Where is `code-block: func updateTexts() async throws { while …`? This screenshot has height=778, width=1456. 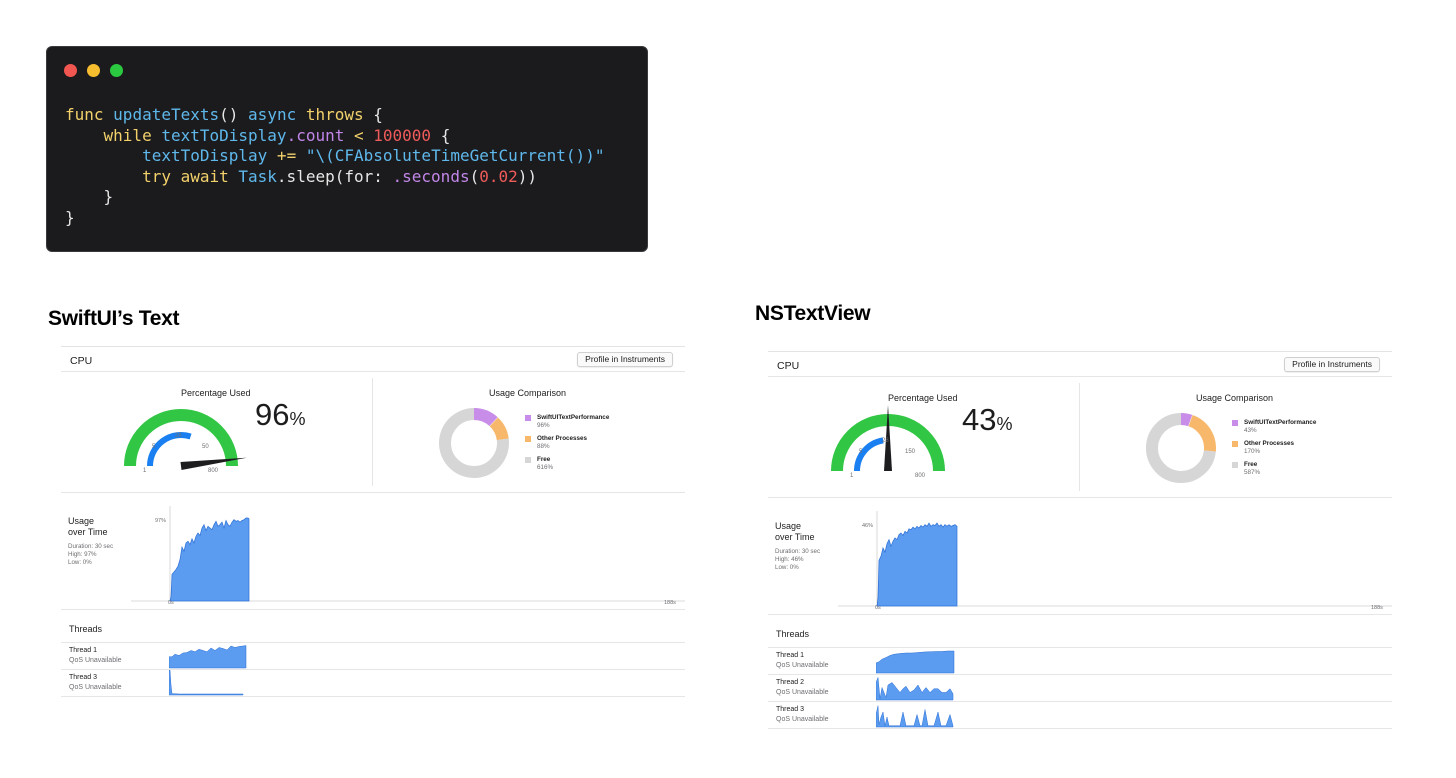
code-block: func updateTexts() async throws { while … is located at coordinates (335, 166).